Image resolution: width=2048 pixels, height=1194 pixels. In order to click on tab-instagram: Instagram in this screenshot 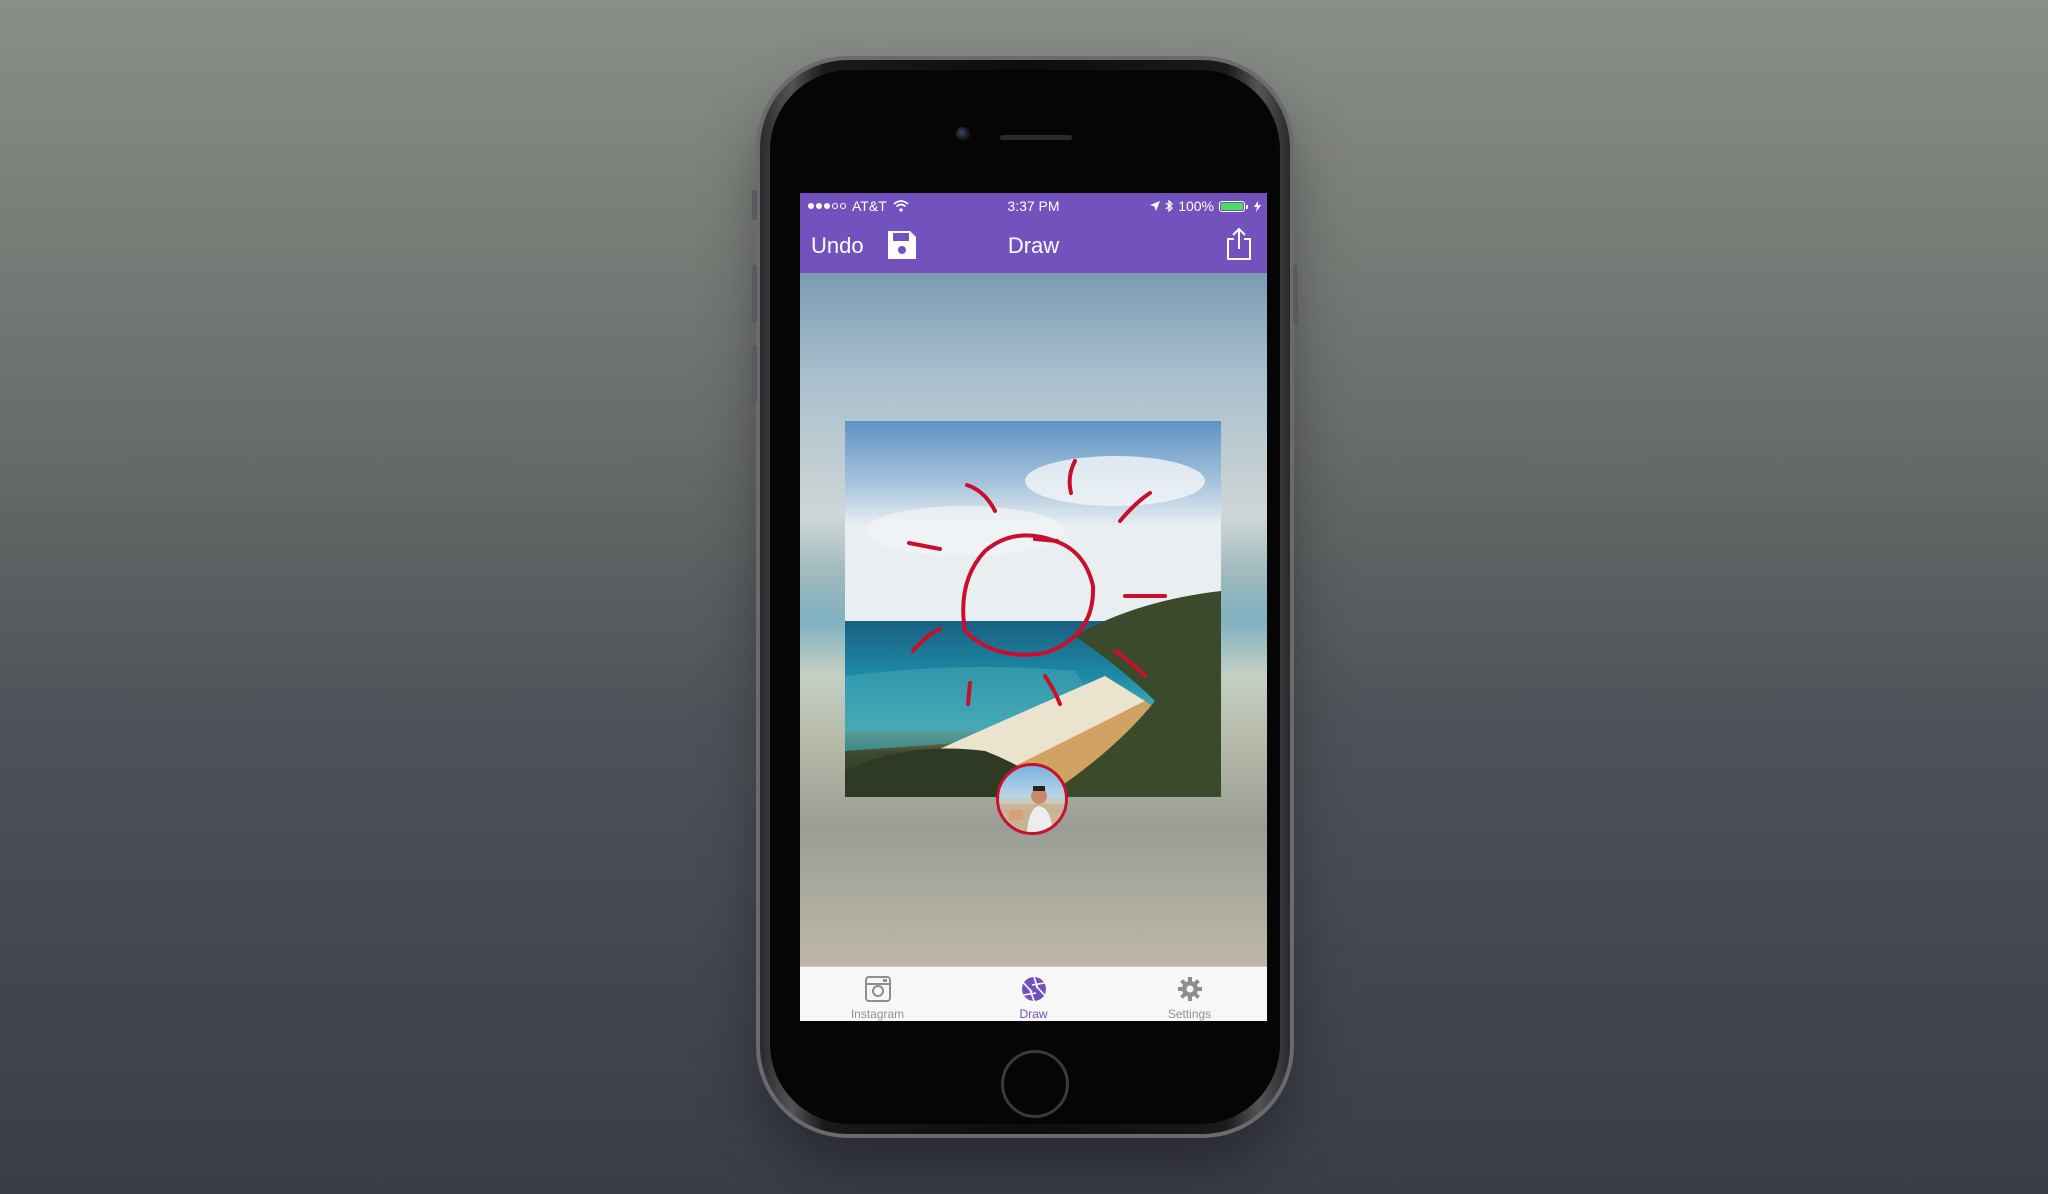, I will do `click(877, 994)`.